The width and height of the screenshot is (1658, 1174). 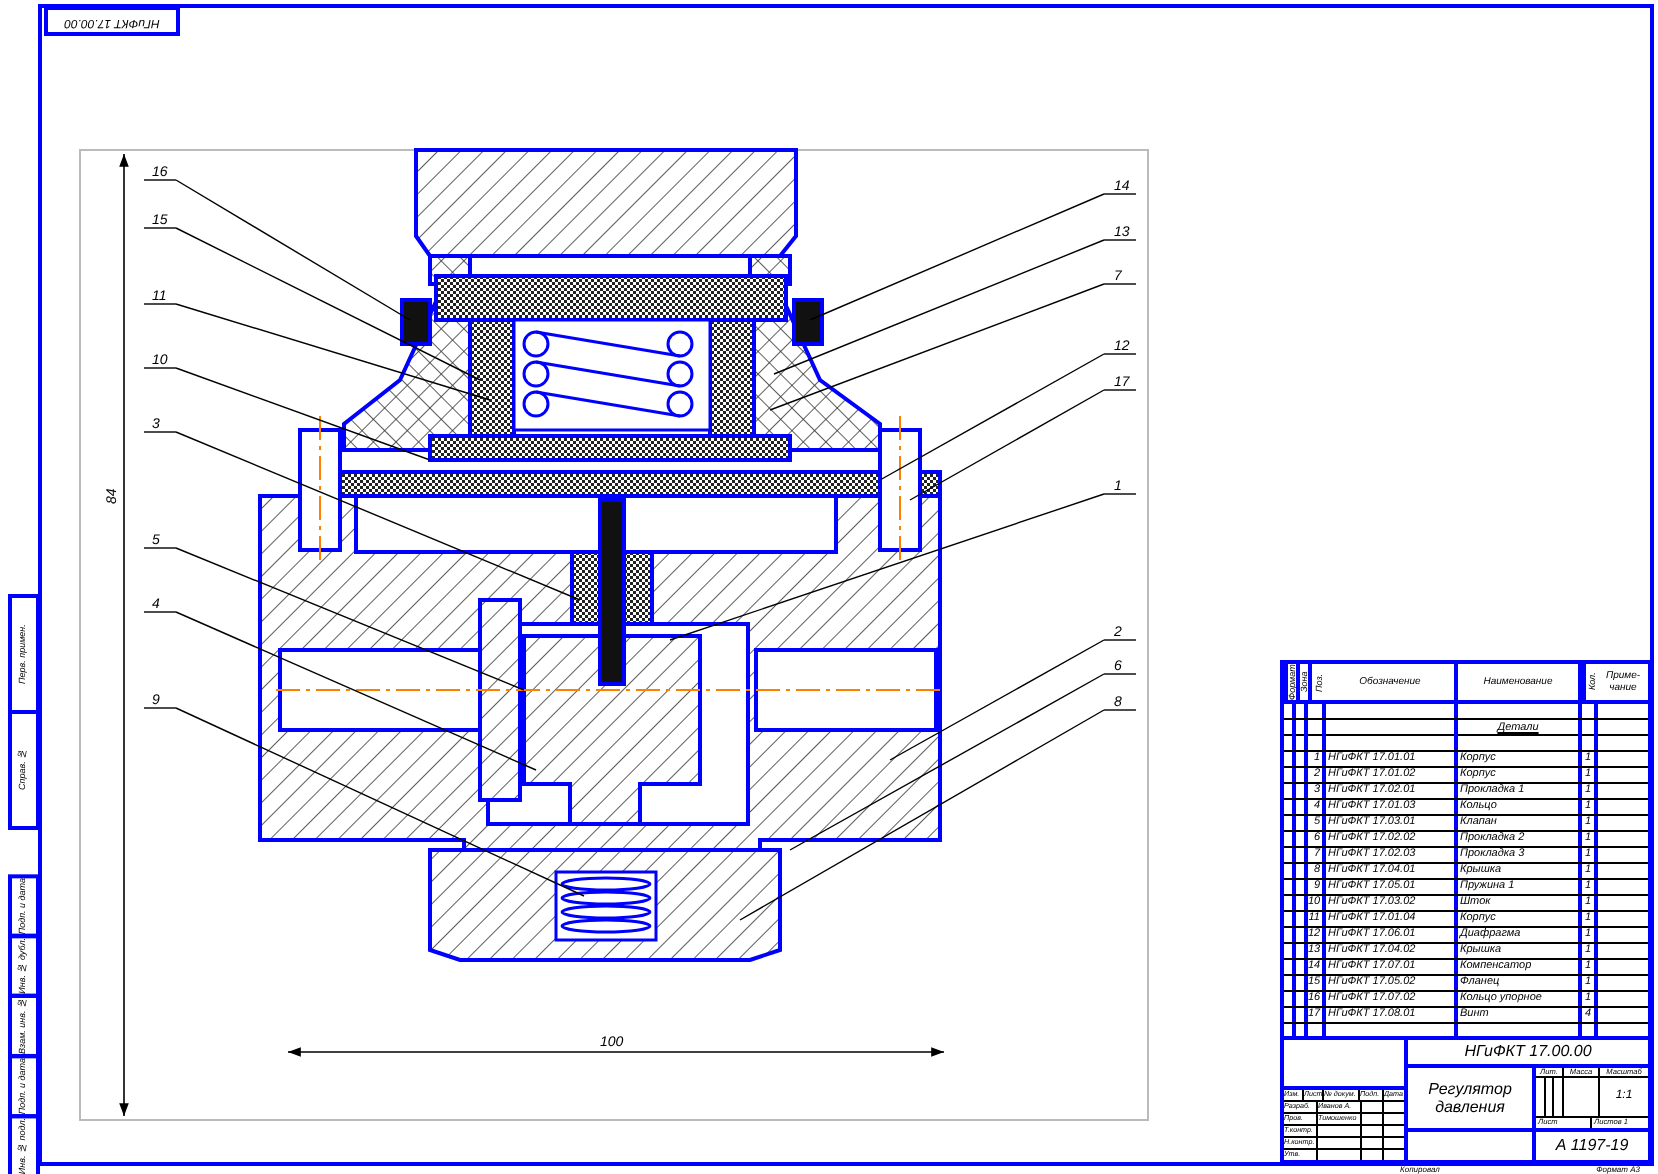 I want to click on drawing-title: Регулятор давления, so click(x=1472, y=1098).